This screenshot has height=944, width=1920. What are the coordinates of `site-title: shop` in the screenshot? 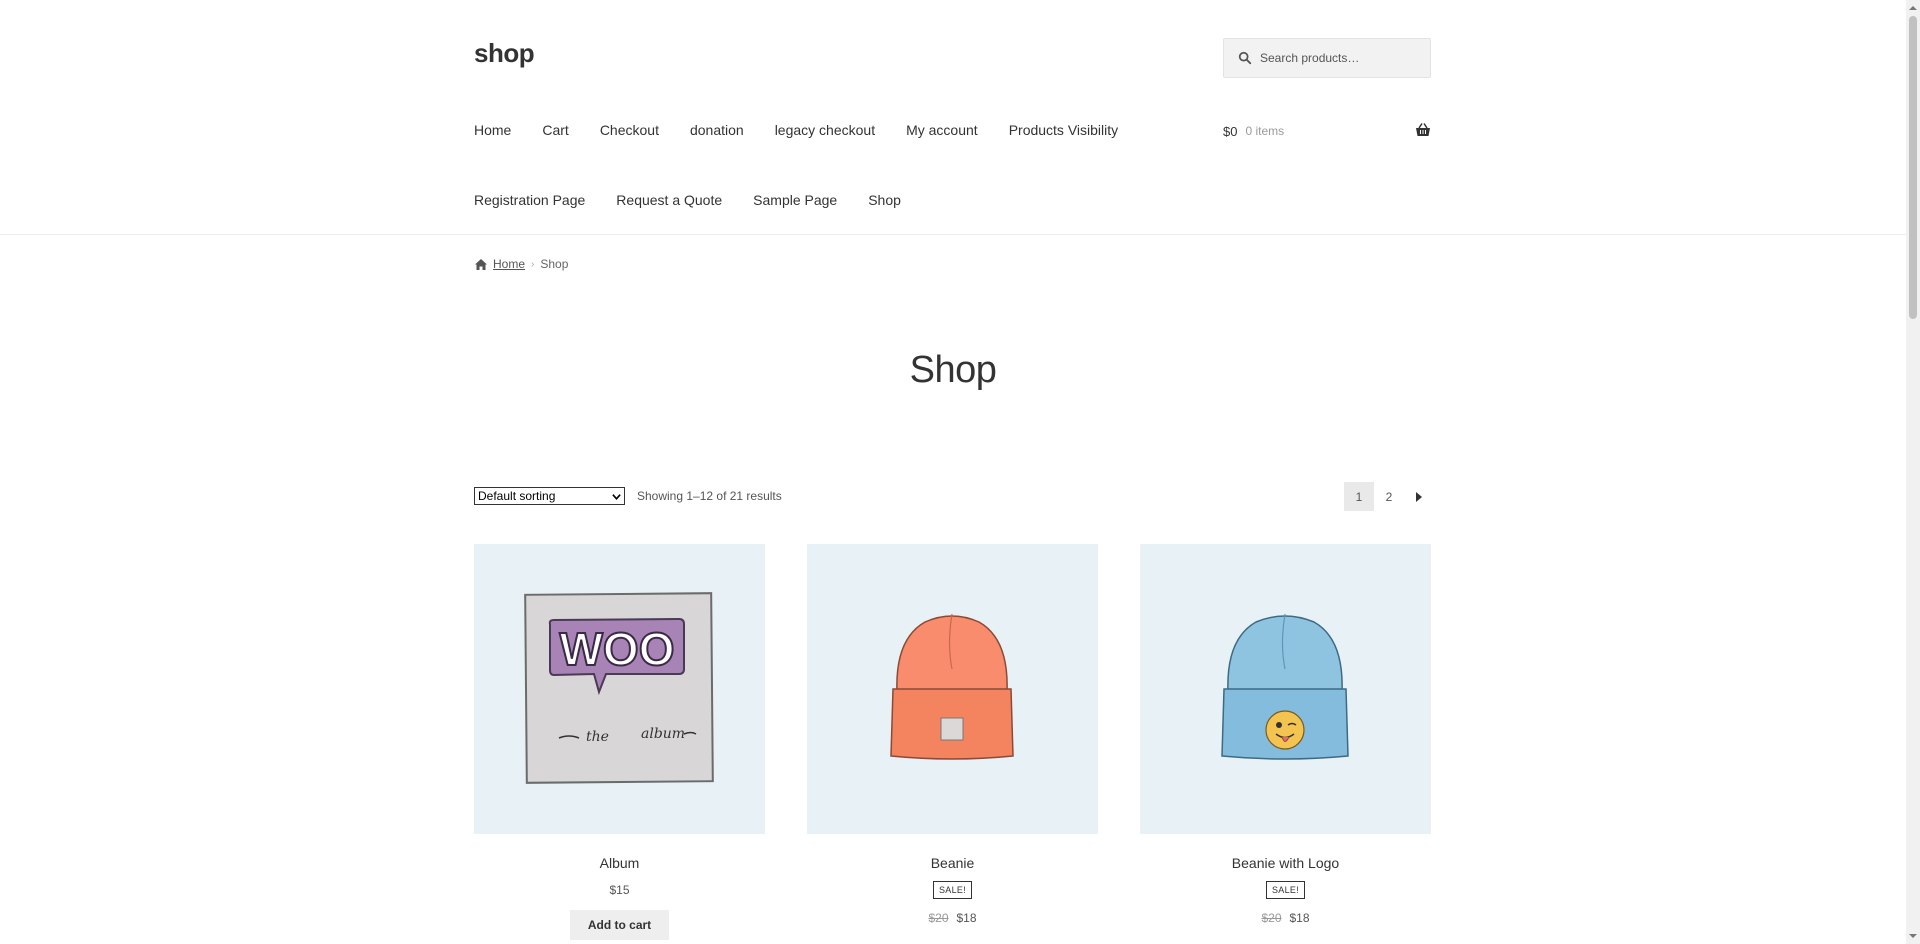 It's located at (504, 53).